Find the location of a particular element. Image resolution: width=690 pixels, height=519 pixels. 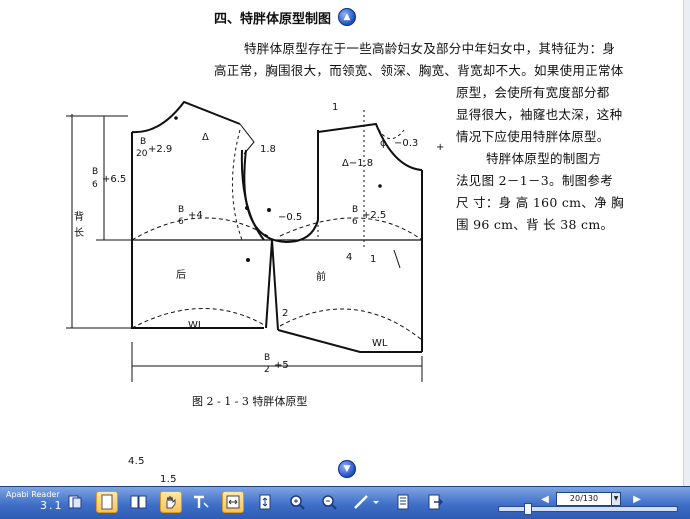

waist-line-left: WL is located at coordinates (196, 325).